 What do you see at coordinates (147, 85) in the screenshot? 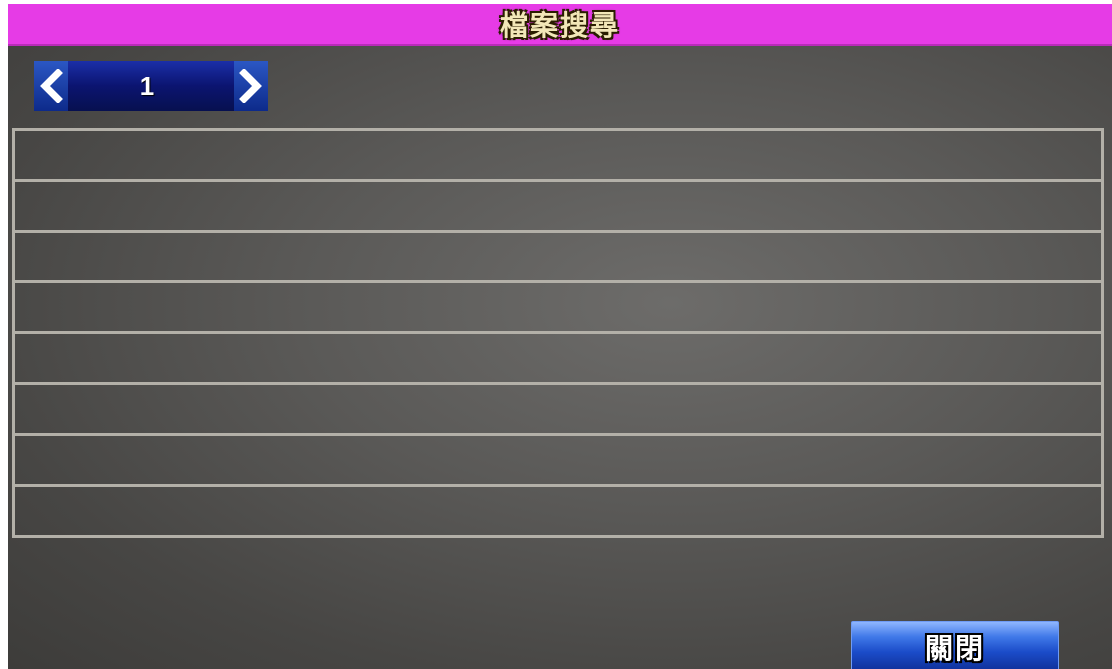
I see `current-page-number: 1` at bounding box center [147, 85].